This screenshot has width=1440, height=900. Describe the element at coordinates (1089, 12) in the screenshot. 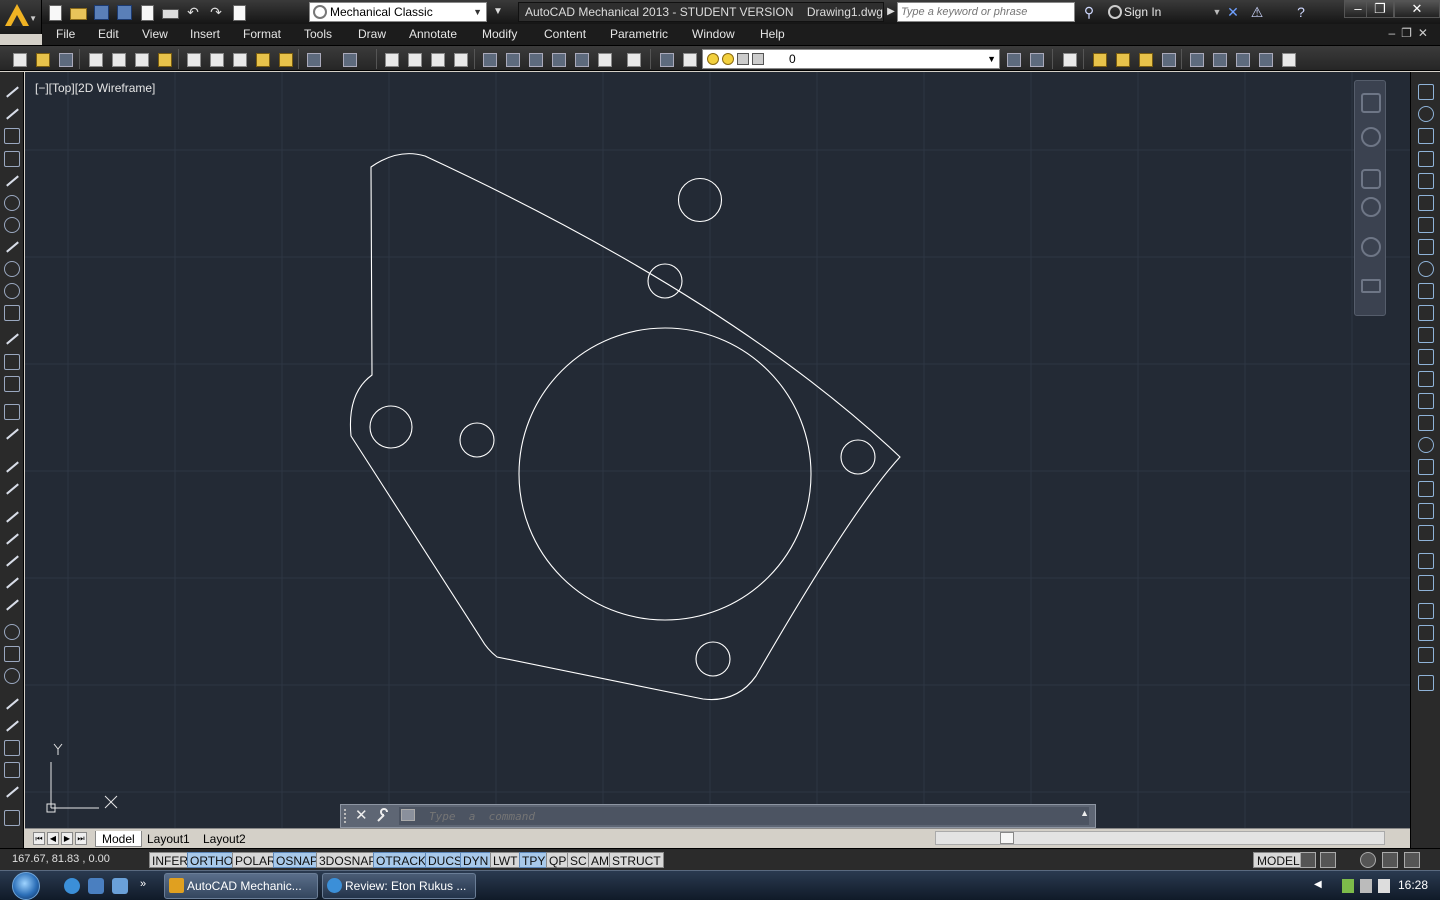

I see `binoculars-icon: ⚲` at that location.